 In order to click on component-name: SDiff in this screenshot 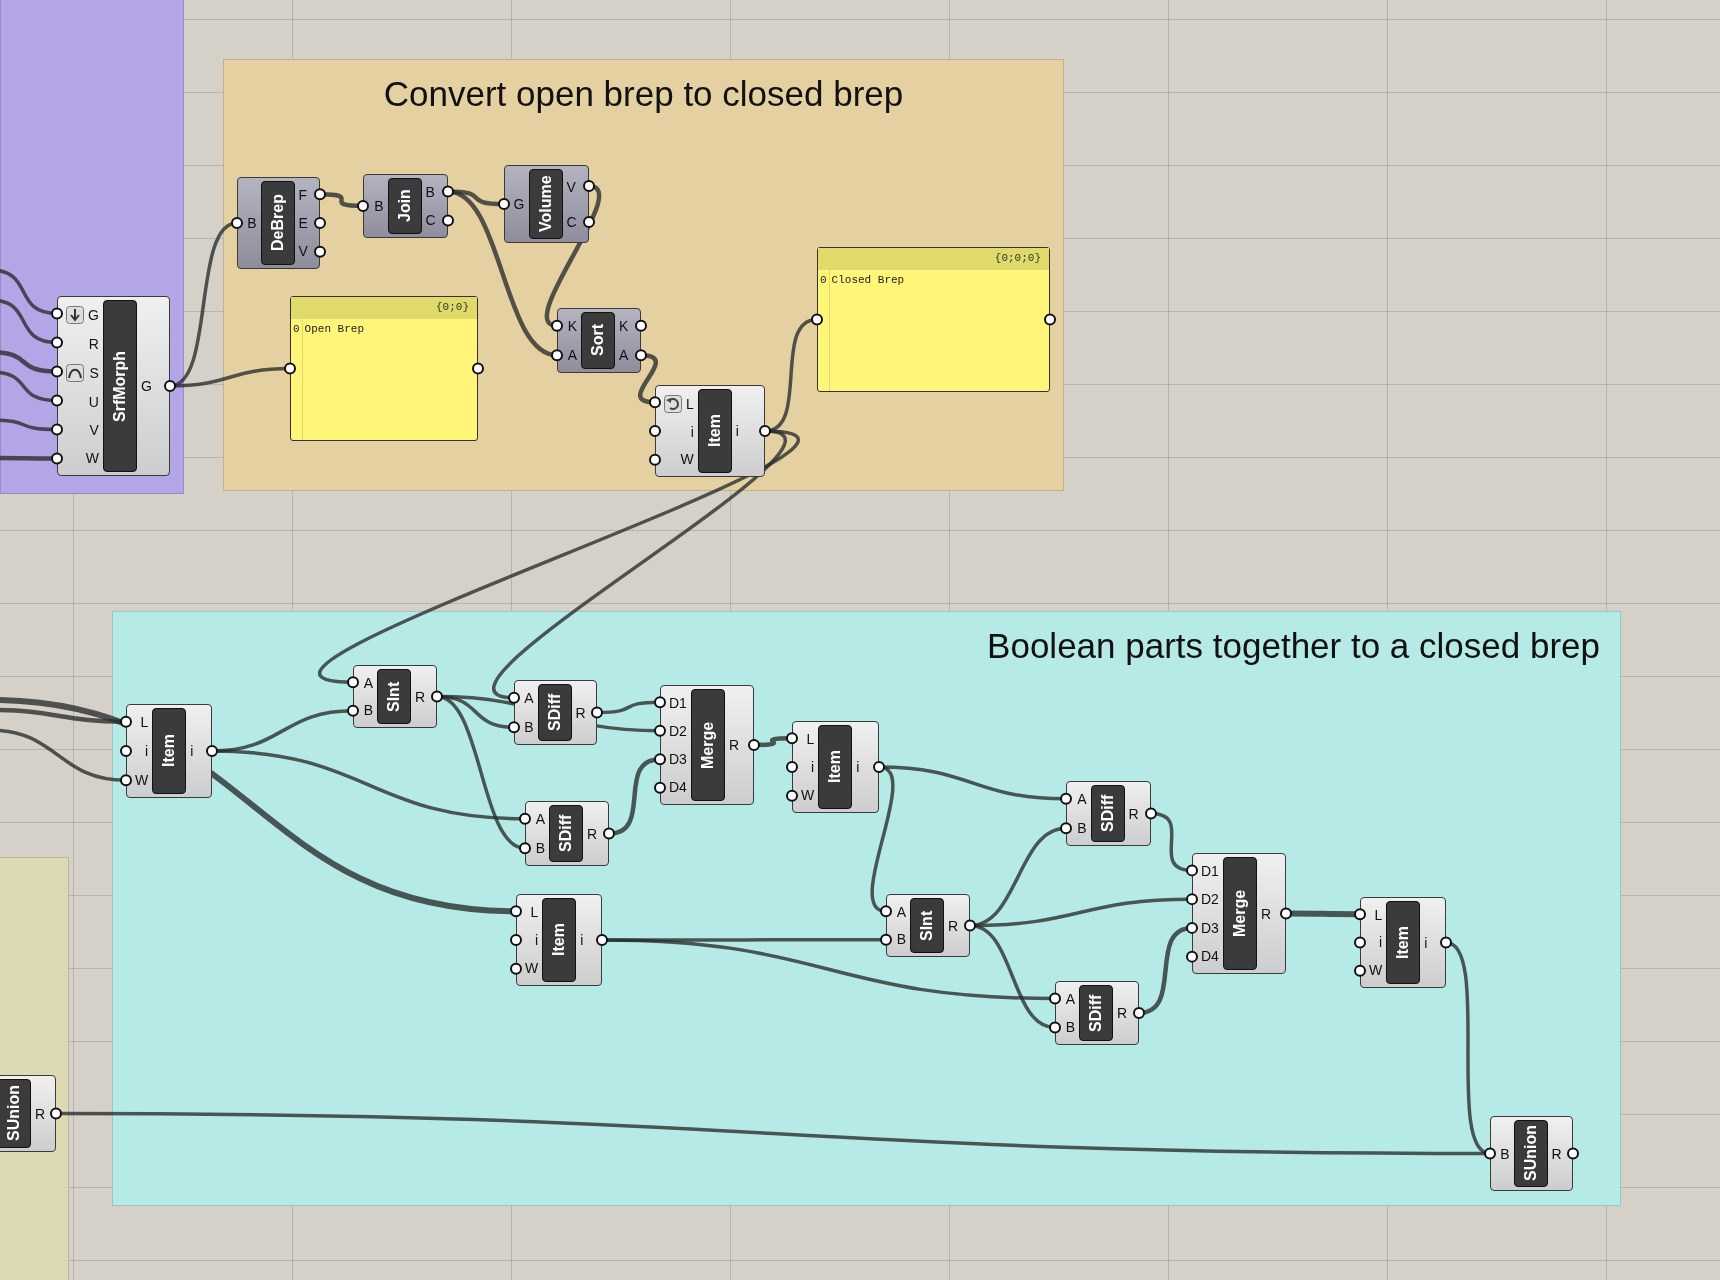, I will do `click(554, 712)`.